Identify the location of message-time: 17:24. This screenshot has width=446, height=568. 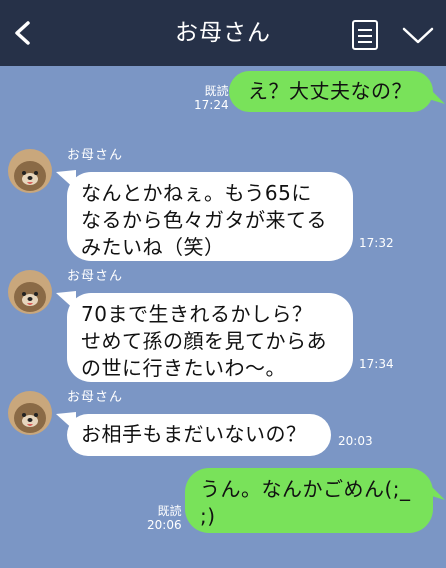
(211, 105).